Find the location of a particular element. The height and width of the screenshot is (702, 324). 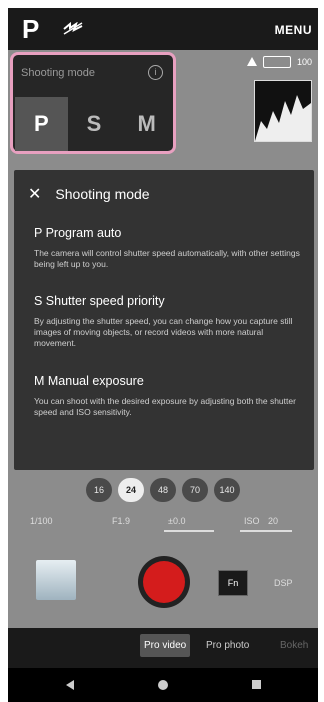

help-heading: M Manual exposure is located at coordinates (89, 381).